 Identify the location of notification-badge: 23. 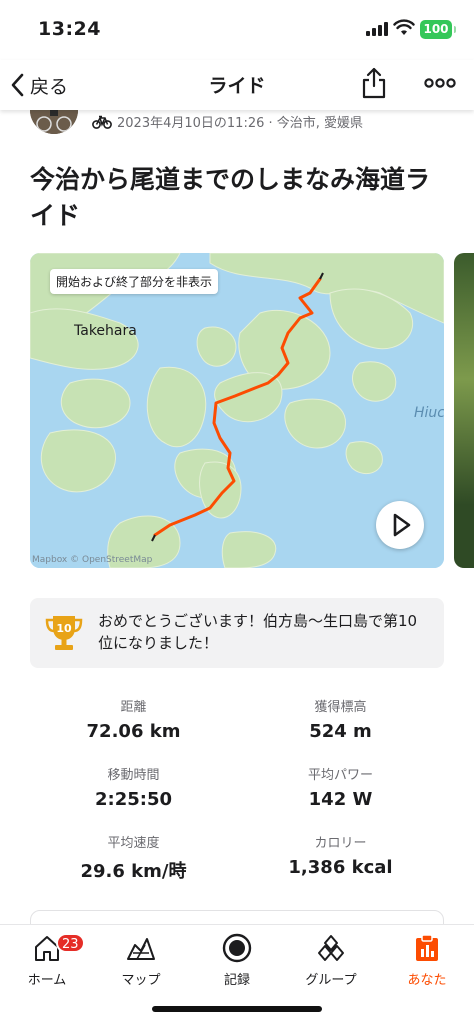
(70, 943).